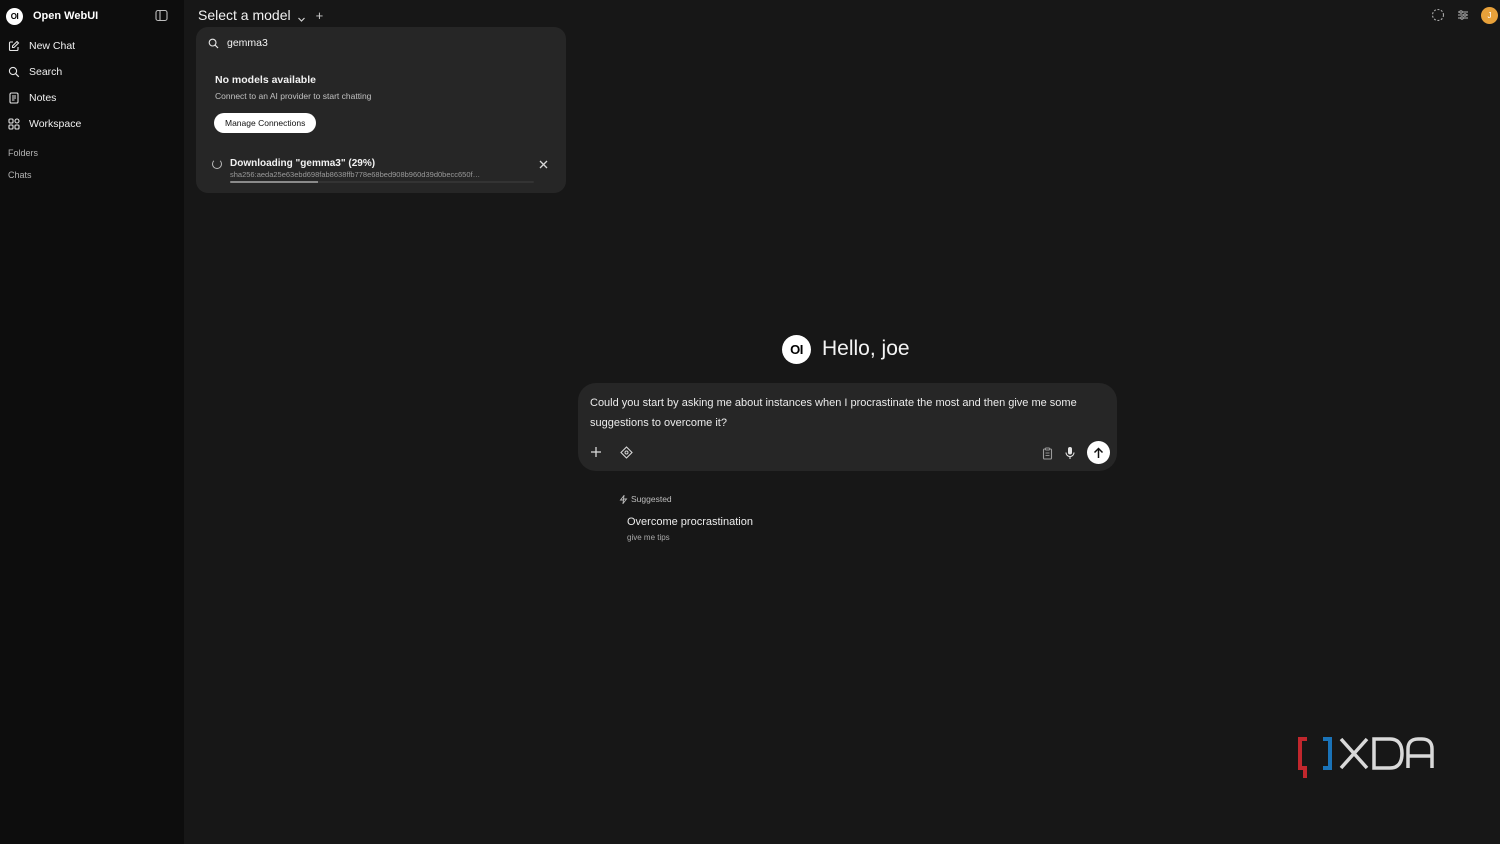  I want to click on sidebar-item-label: Search, so click(46, 72).